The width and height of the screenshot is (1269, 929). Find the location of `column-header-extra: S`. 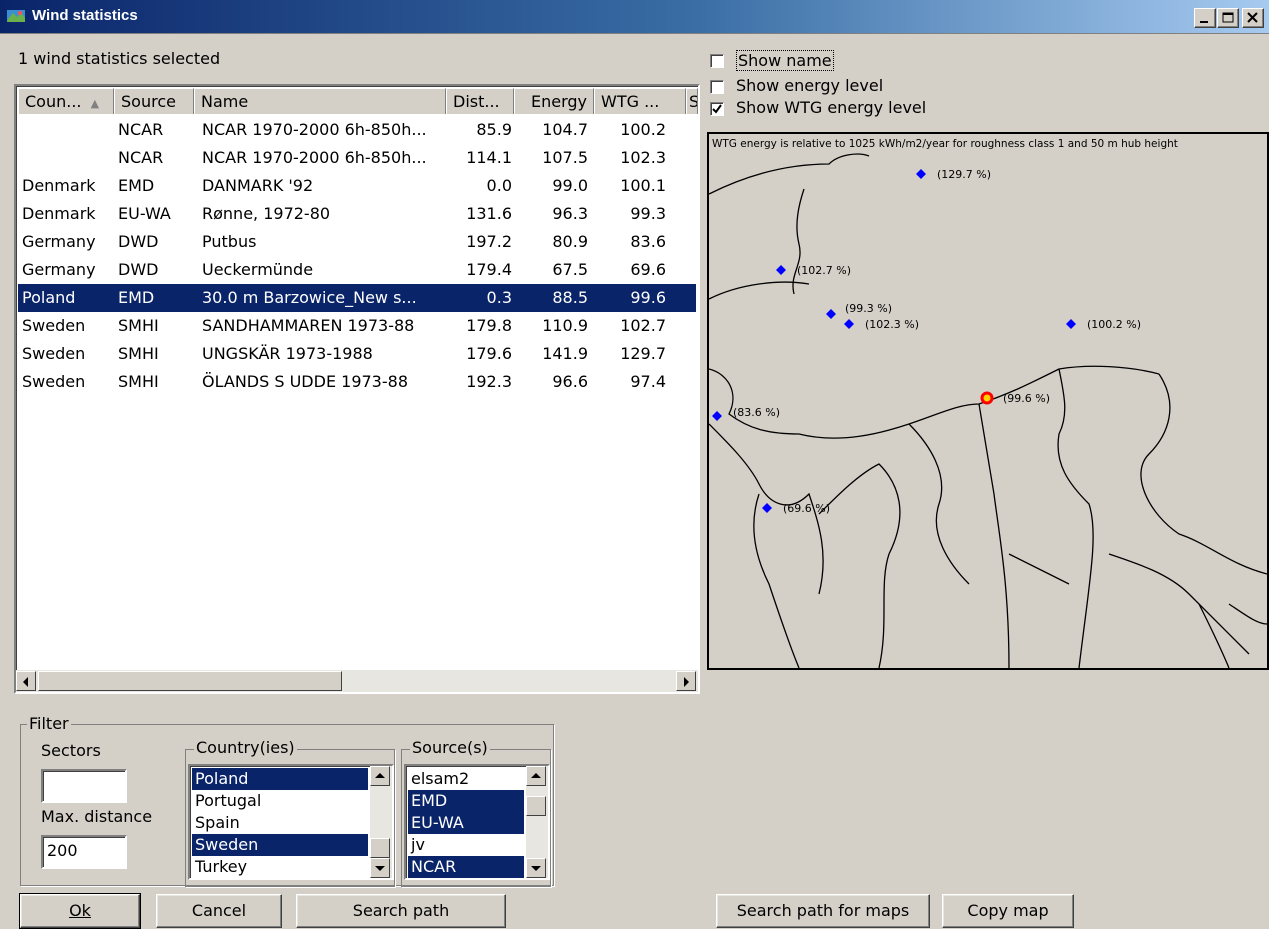

column-header-extra: S is located at coordinates (692, 101).